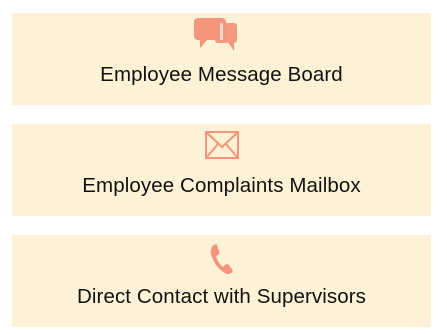  What do you see at coordinates (215, 34) in the screenshot?
I see `chat-bubbles-icon` at bounding box center [215, 34].